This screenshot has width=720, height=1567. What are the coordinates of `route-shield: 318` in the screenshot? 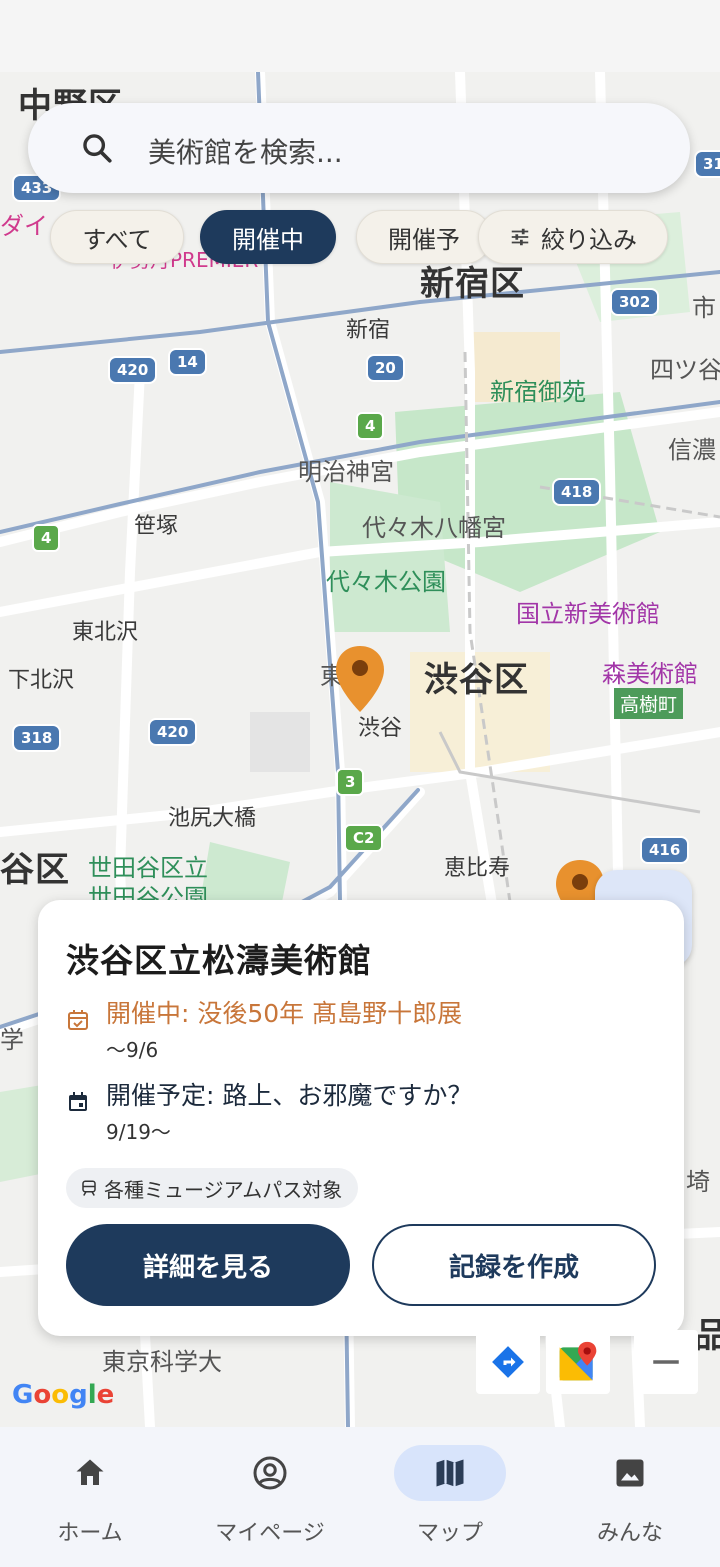 It's located at (37, 738).